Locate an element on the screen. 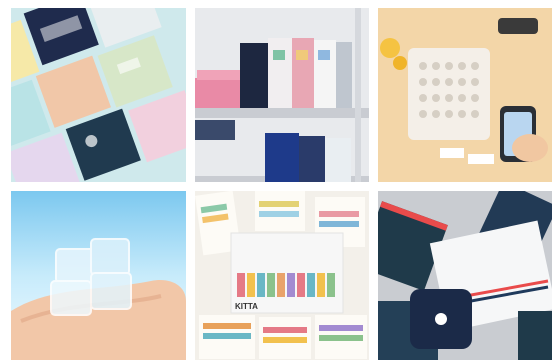  clear-stamp-image is located at coordinates (98, 275).